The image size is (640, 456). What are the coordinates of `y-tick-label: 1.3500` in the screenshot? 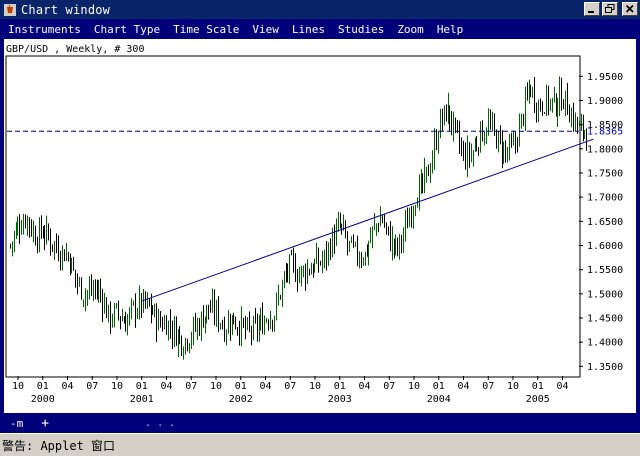 It's located at (605, 367).